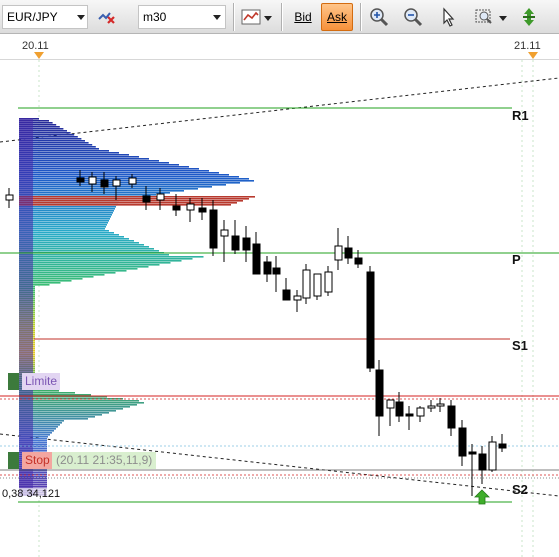 This screenshot has width=559, height=557. What do you see at coordinates (37, 460) in the screenshot?
I see `stop-order-label: Stop` at bounding box center [37, 460].